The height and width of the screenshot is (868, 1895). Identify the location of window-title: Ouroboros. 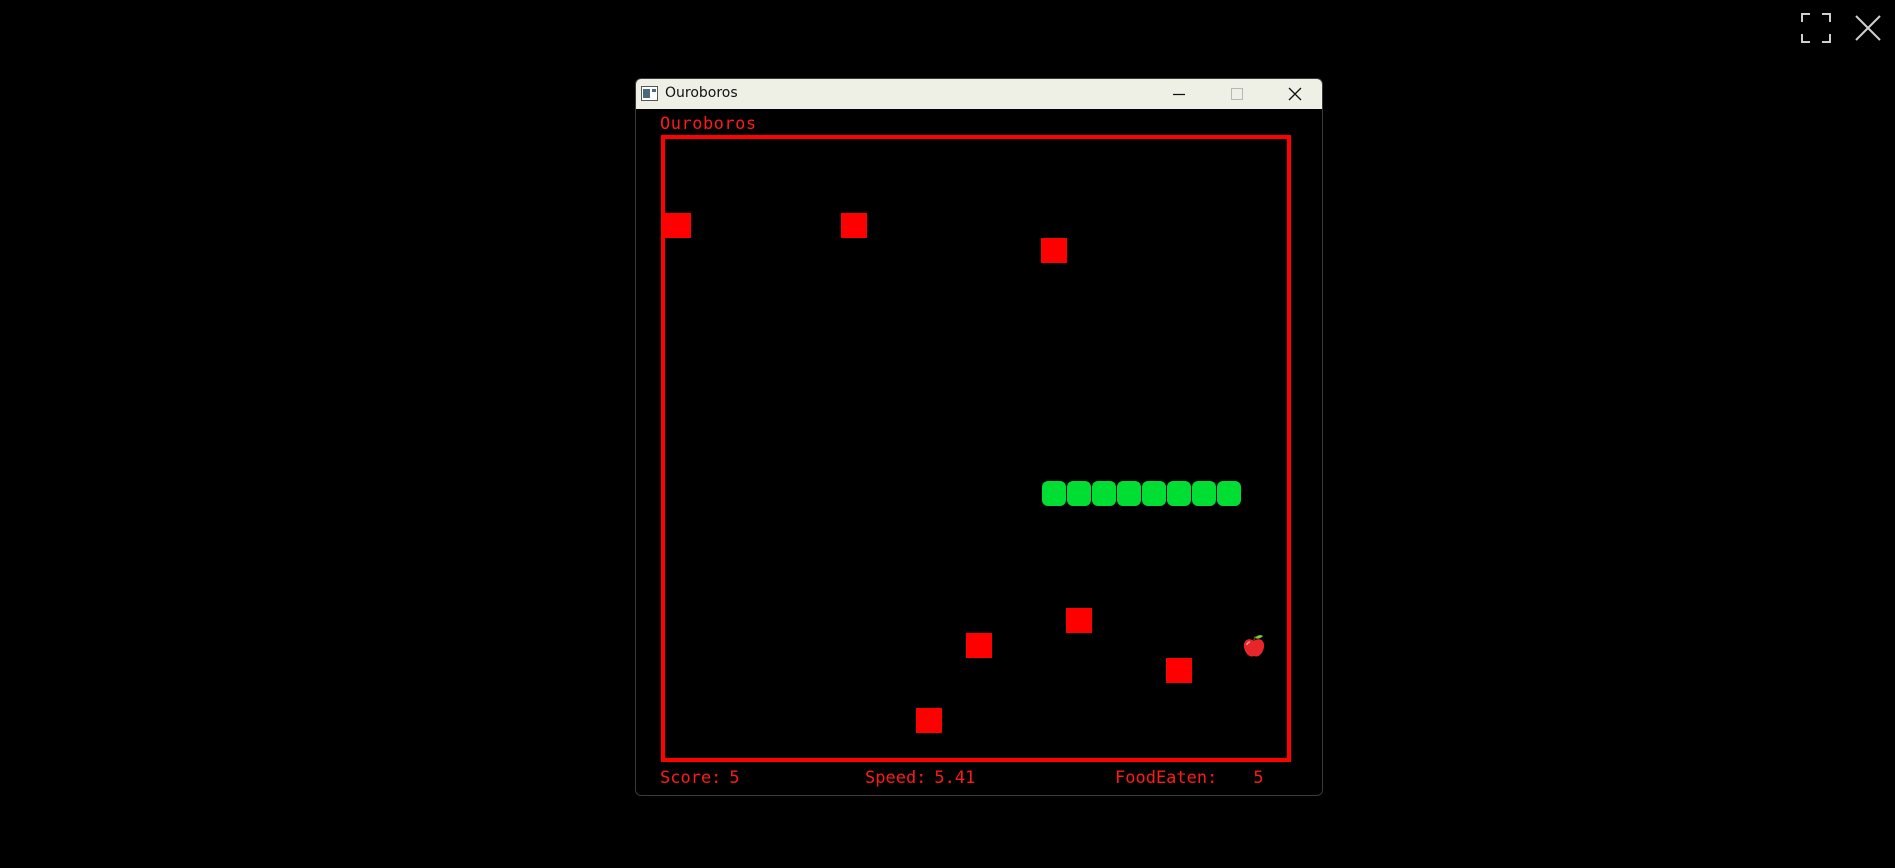
(701, 93).